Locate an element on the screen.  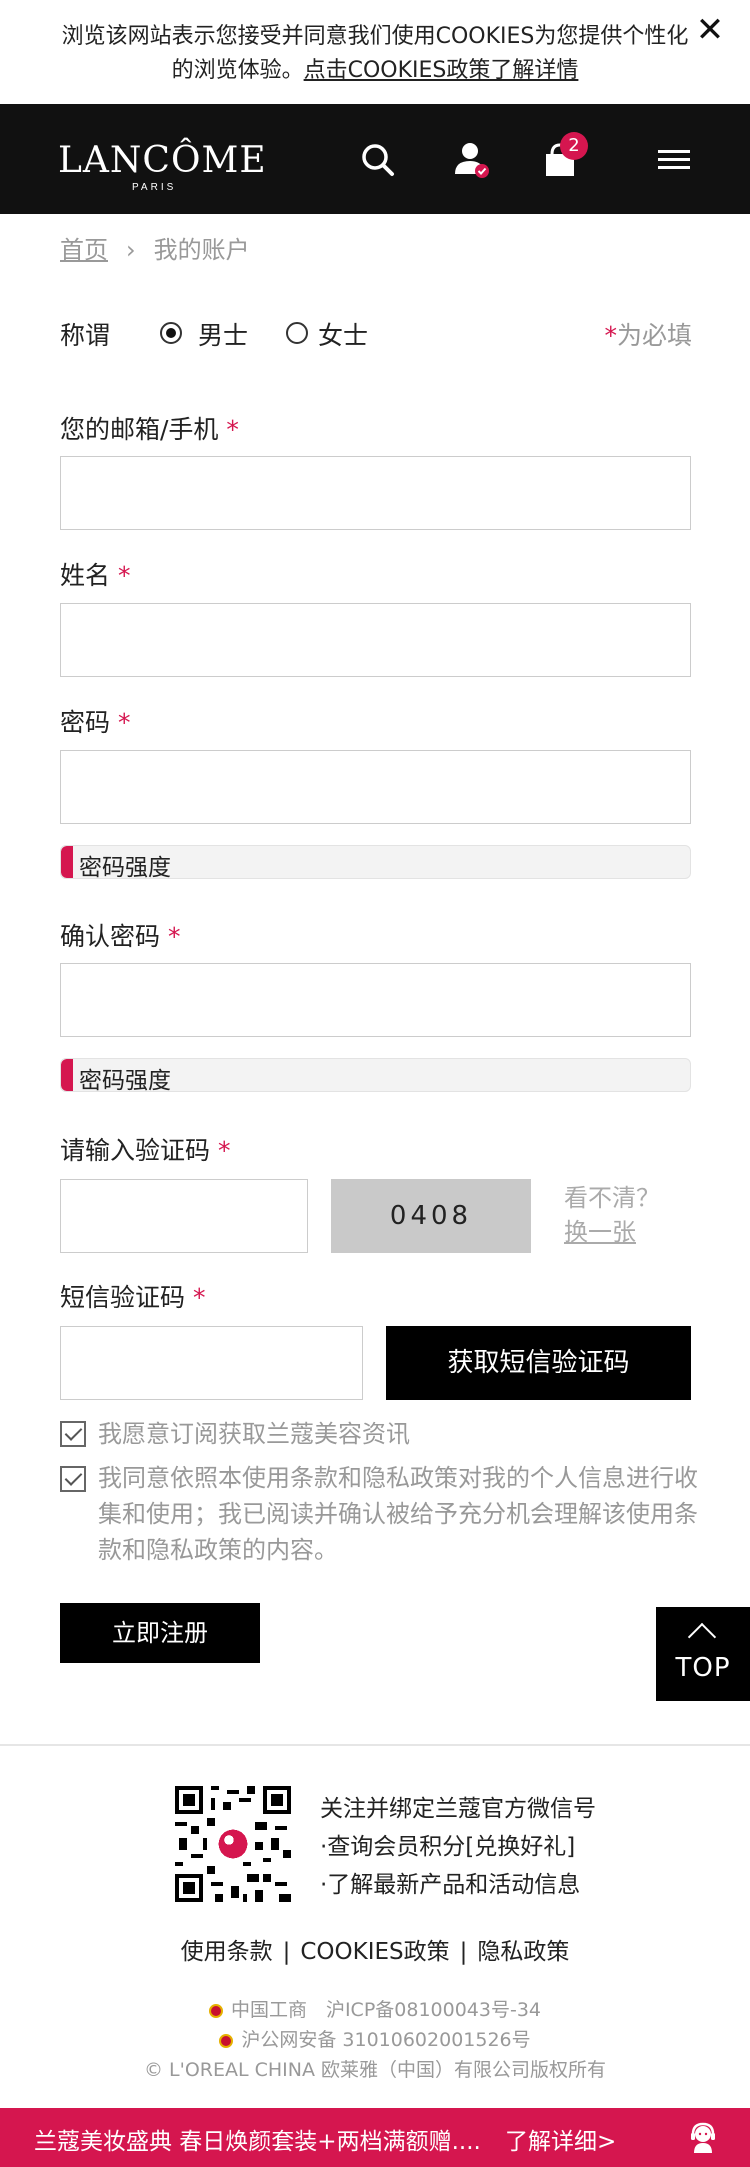
email-field is located at coordinates (375, 493).